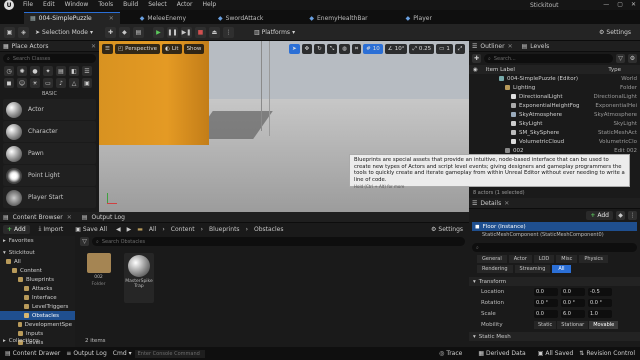  What do you see at coordinates (556, 353) in the screenshot?
I see `all-saved-button: ▣ All Saved` at bounding box center [556, 353].